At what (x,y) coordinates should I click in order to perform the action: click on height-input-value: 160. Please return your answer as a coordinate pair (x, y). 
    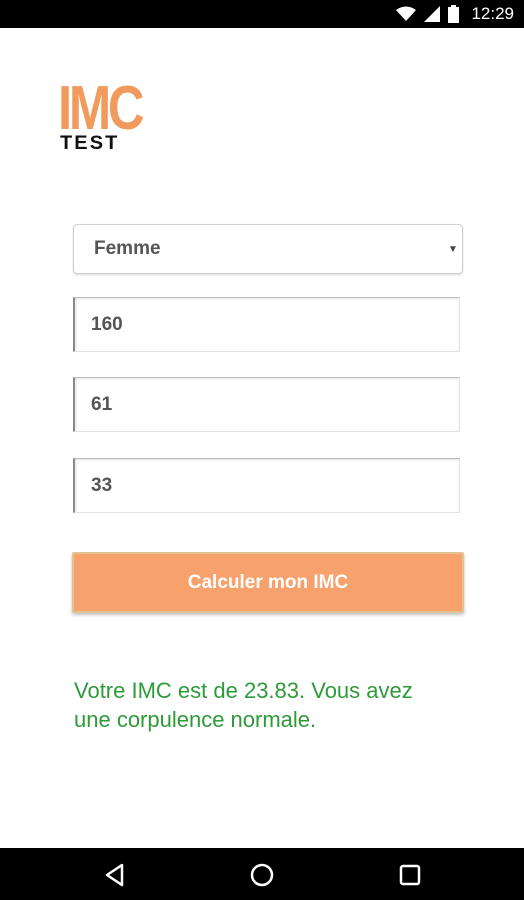
    Looking at the image, I should click on (107, 324).